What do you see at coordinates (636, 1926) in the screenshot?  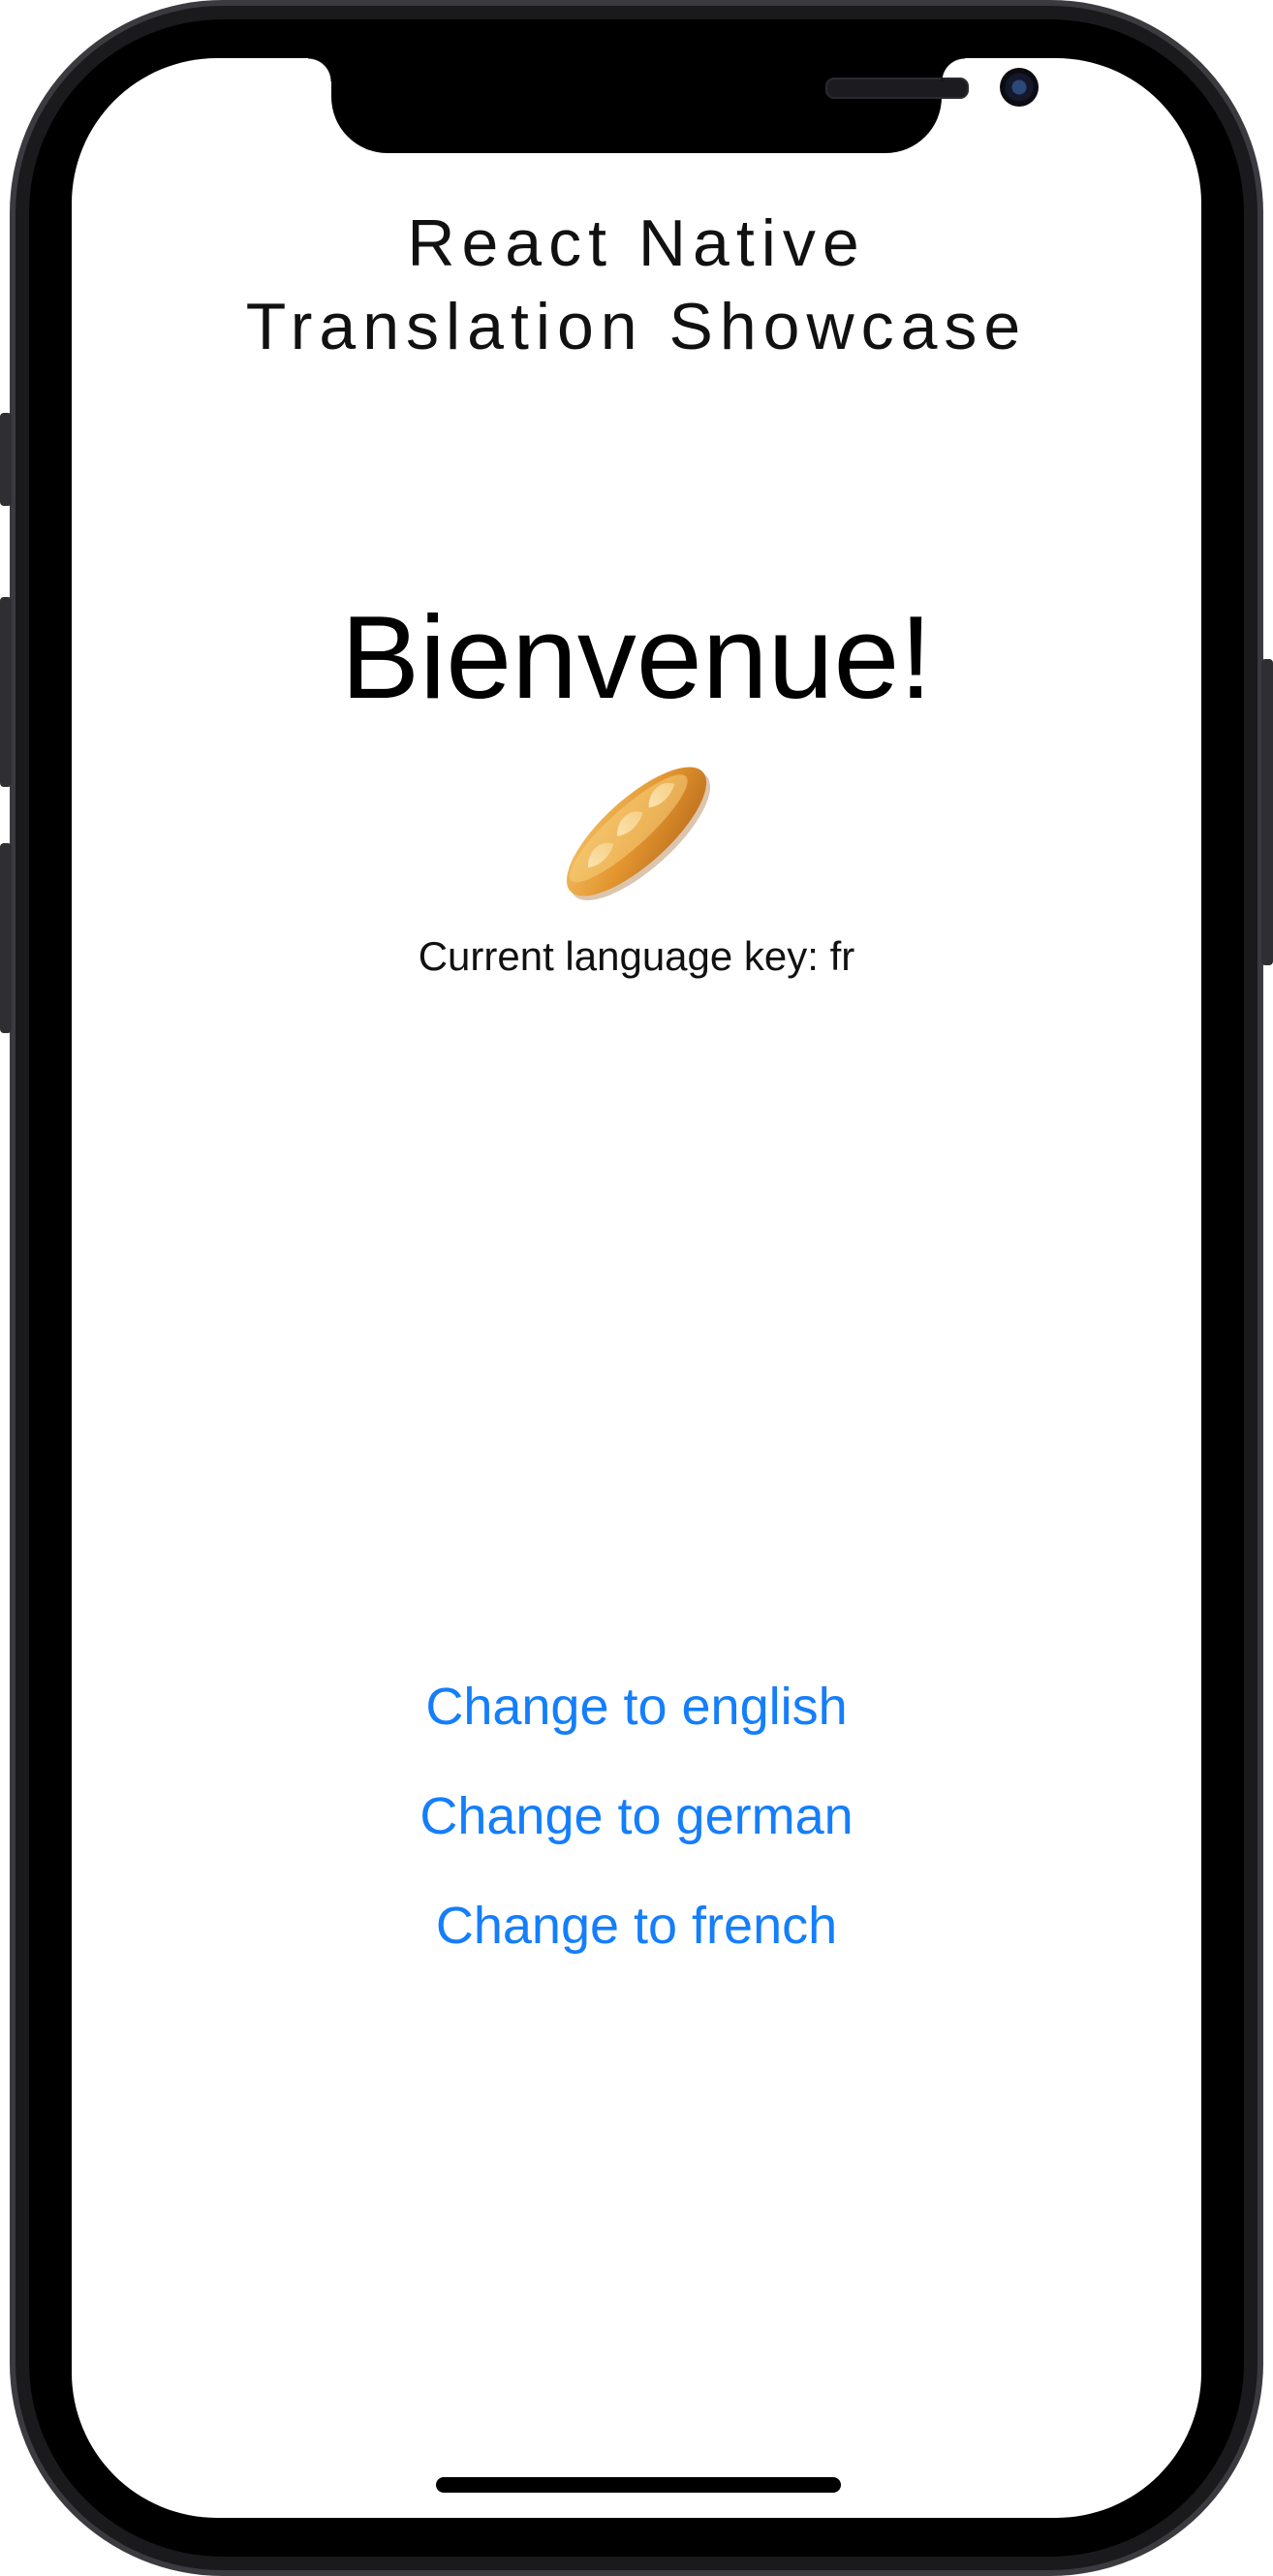 I see `change-to-french-button: Change to french` at bounding box center [636, 1926].